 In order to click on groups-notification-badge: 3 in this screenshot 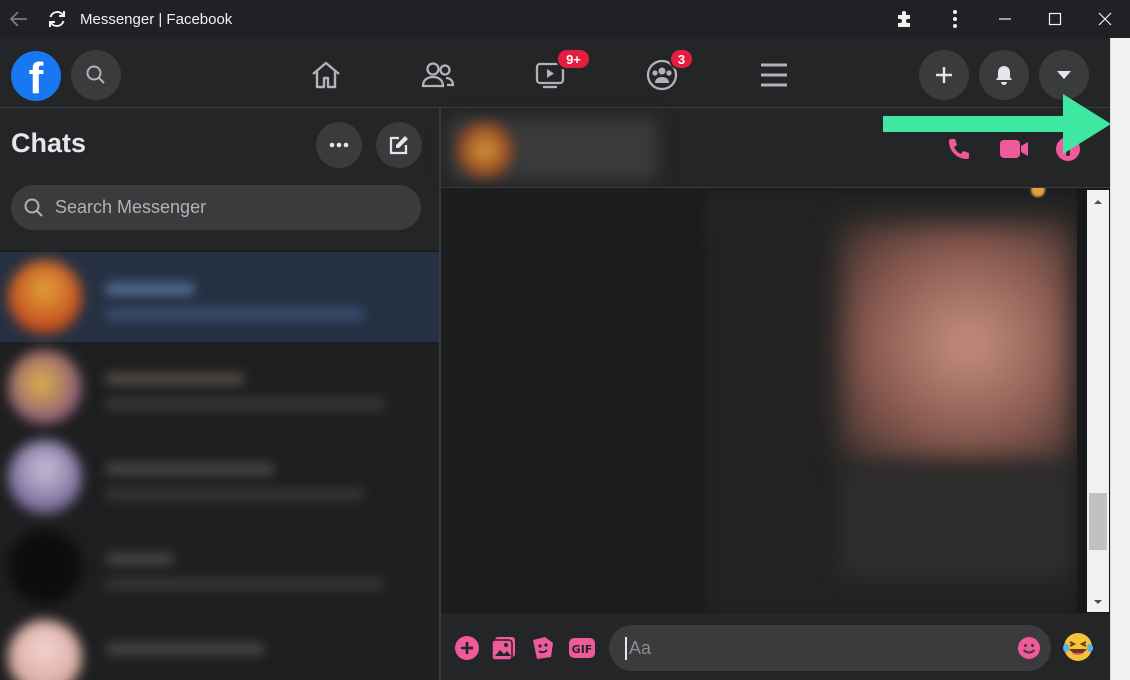, I will do `click(681, 59)`.